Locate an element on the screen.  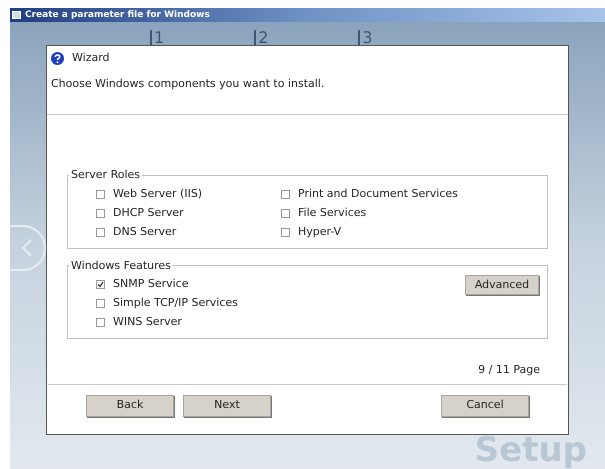
checkbox-label: File Services is located at coordinates (332, 212).